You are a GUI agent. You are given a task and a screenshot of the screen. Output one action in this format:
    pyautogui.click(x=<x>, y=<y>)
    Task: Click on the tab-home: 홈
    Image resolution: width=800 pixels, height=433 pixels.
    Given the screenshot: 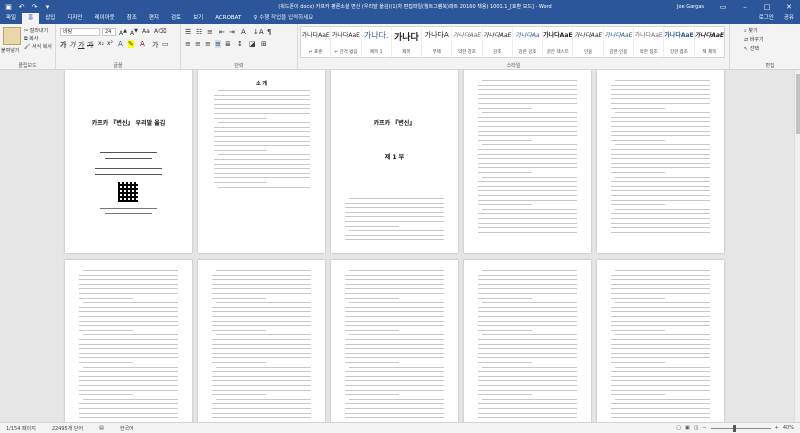 What is the action you would take?
    pyautogui.click(x=31, y=18)
    